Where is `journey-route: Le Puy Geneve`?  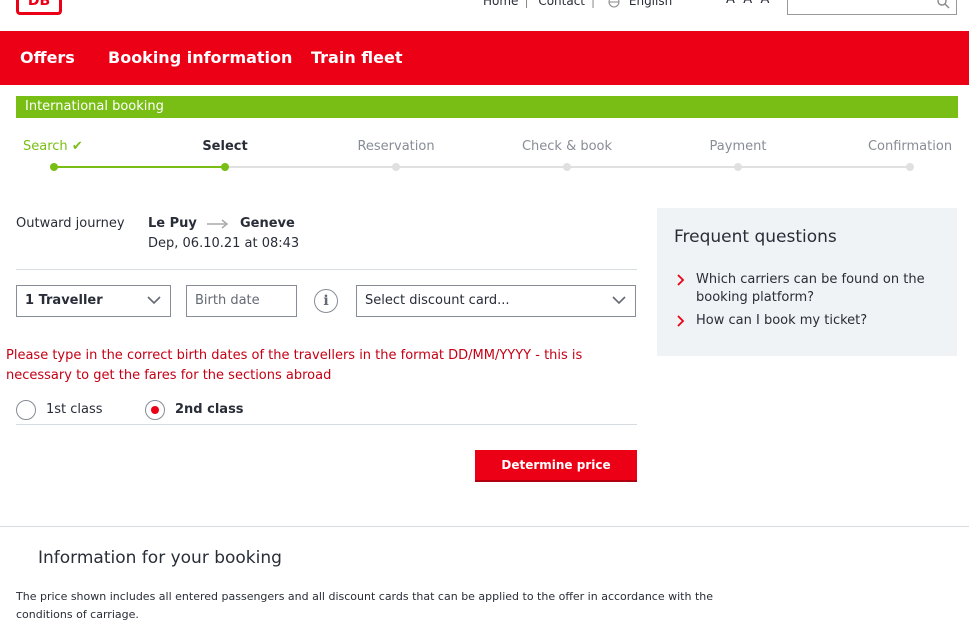
journey-route: Le Puy Geneve is located at coordinates (221, 223).